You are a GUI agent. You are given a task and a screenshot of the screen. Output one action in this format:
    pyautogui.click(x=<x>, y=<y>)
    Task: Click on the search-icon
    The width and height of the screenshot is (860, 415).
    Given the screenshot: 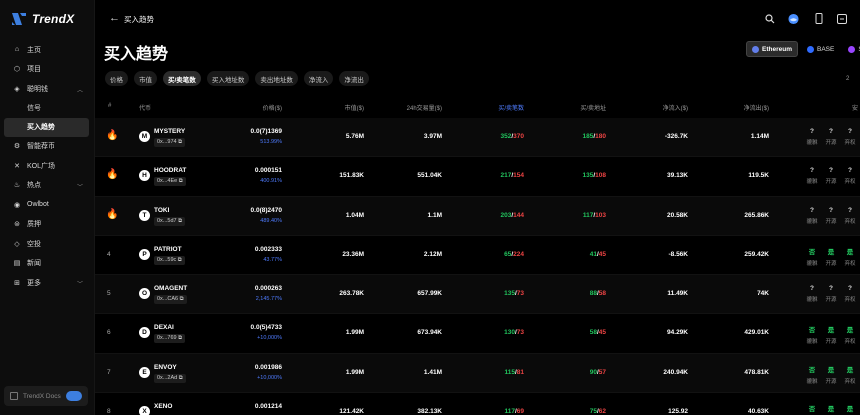 What is the action you would take?
    pyautogui.click(x=769, y=18)
    